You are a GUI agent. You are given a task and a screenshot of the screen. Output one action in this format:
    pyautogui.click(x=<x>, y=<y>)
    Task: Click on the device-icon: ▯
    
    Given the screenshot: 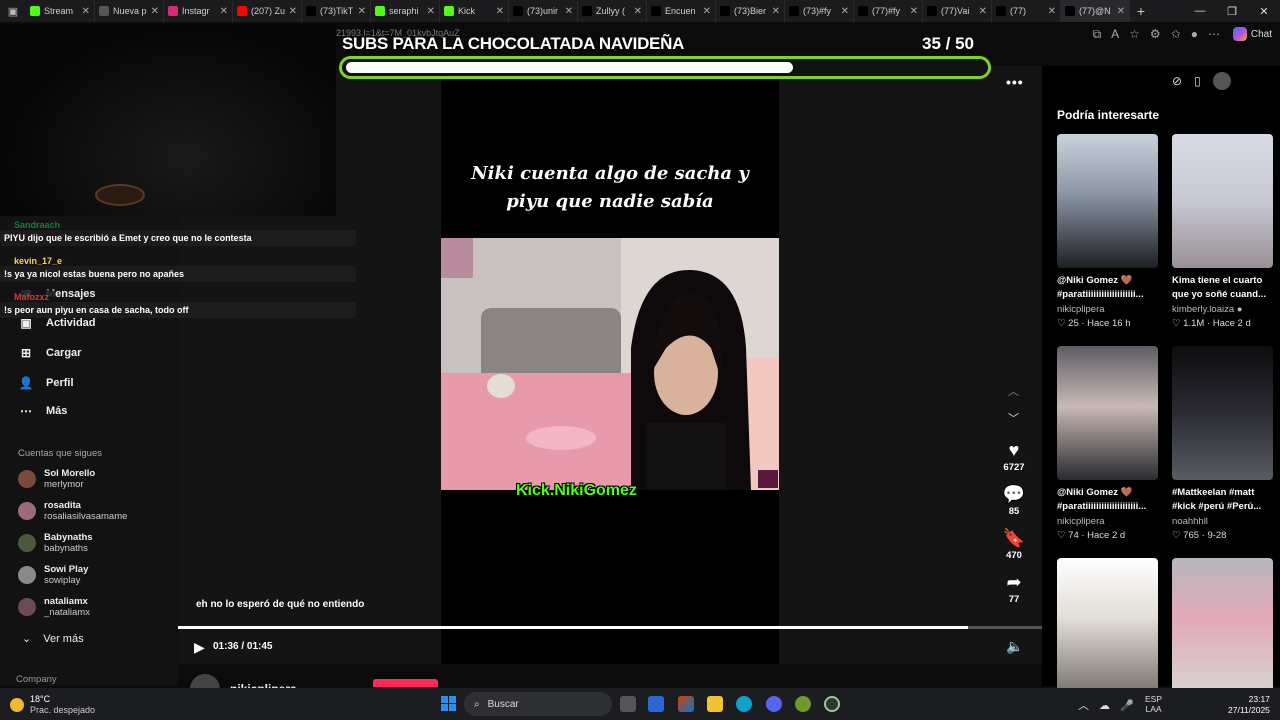 What is the action you would take?
    pyautogui.click(x=1197, y=81)
    